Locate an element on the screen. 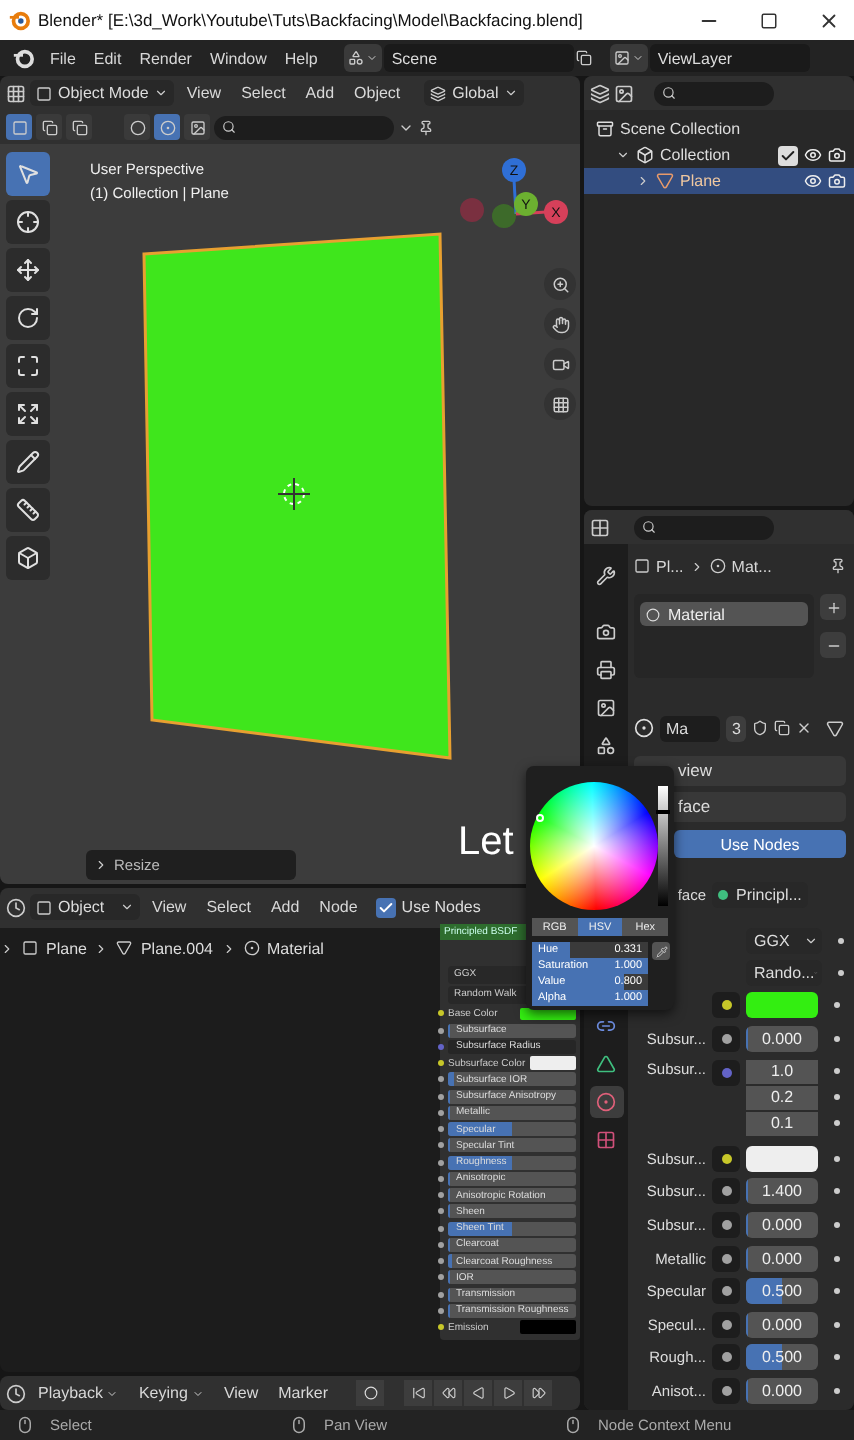  key-overlay-text: Let is located at coordinates (486, 843).